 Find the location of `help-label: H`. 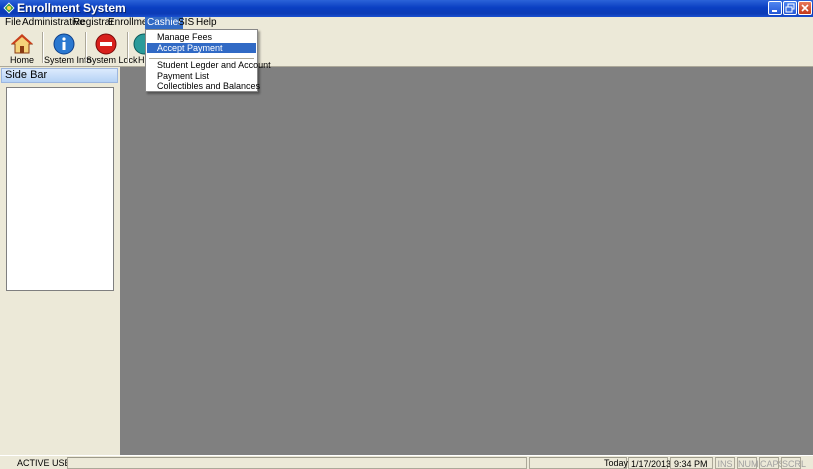

help-label: H is located at coordinates (141, 60).